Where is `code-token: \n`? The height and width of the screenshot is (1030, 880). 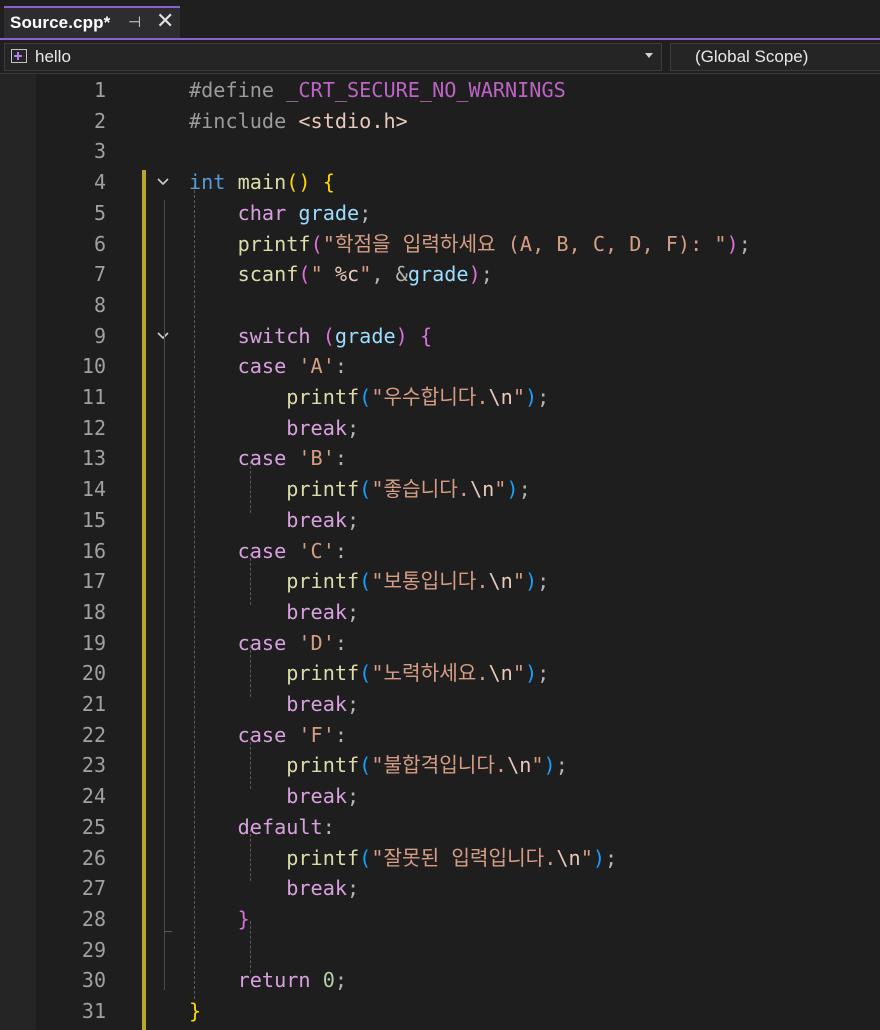
code-token: \n is located at coordinates (500, 397).